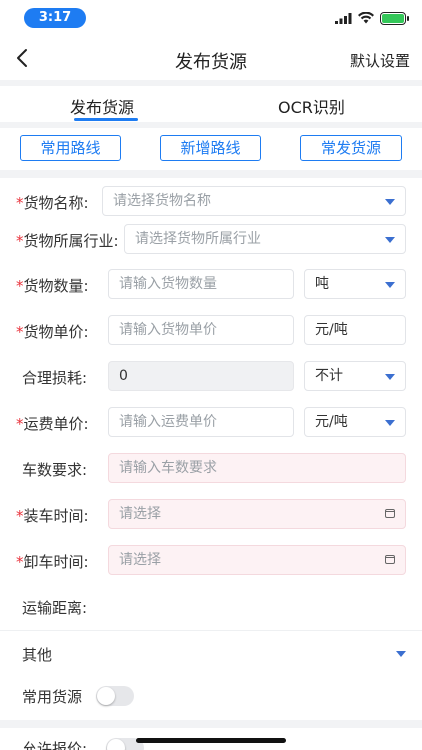 The width and height of the screenshot is (422, 750). What do you see at coordinates (211, 58) in the screenshot?
I see `nav-bar: 发布货源 默认设置` at bounding box center [211, 58].